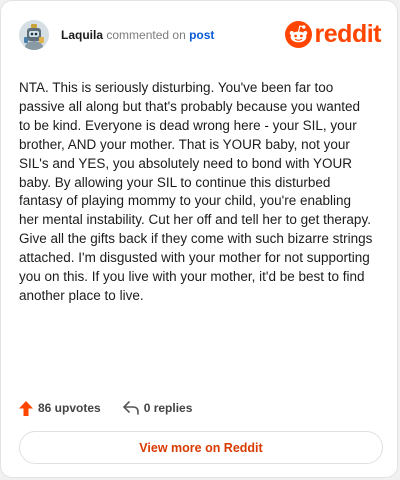 This screenshot has width=400, height=480. I want to click on comment-actions: 86 upvotes 0 replies, so click(105, 408).